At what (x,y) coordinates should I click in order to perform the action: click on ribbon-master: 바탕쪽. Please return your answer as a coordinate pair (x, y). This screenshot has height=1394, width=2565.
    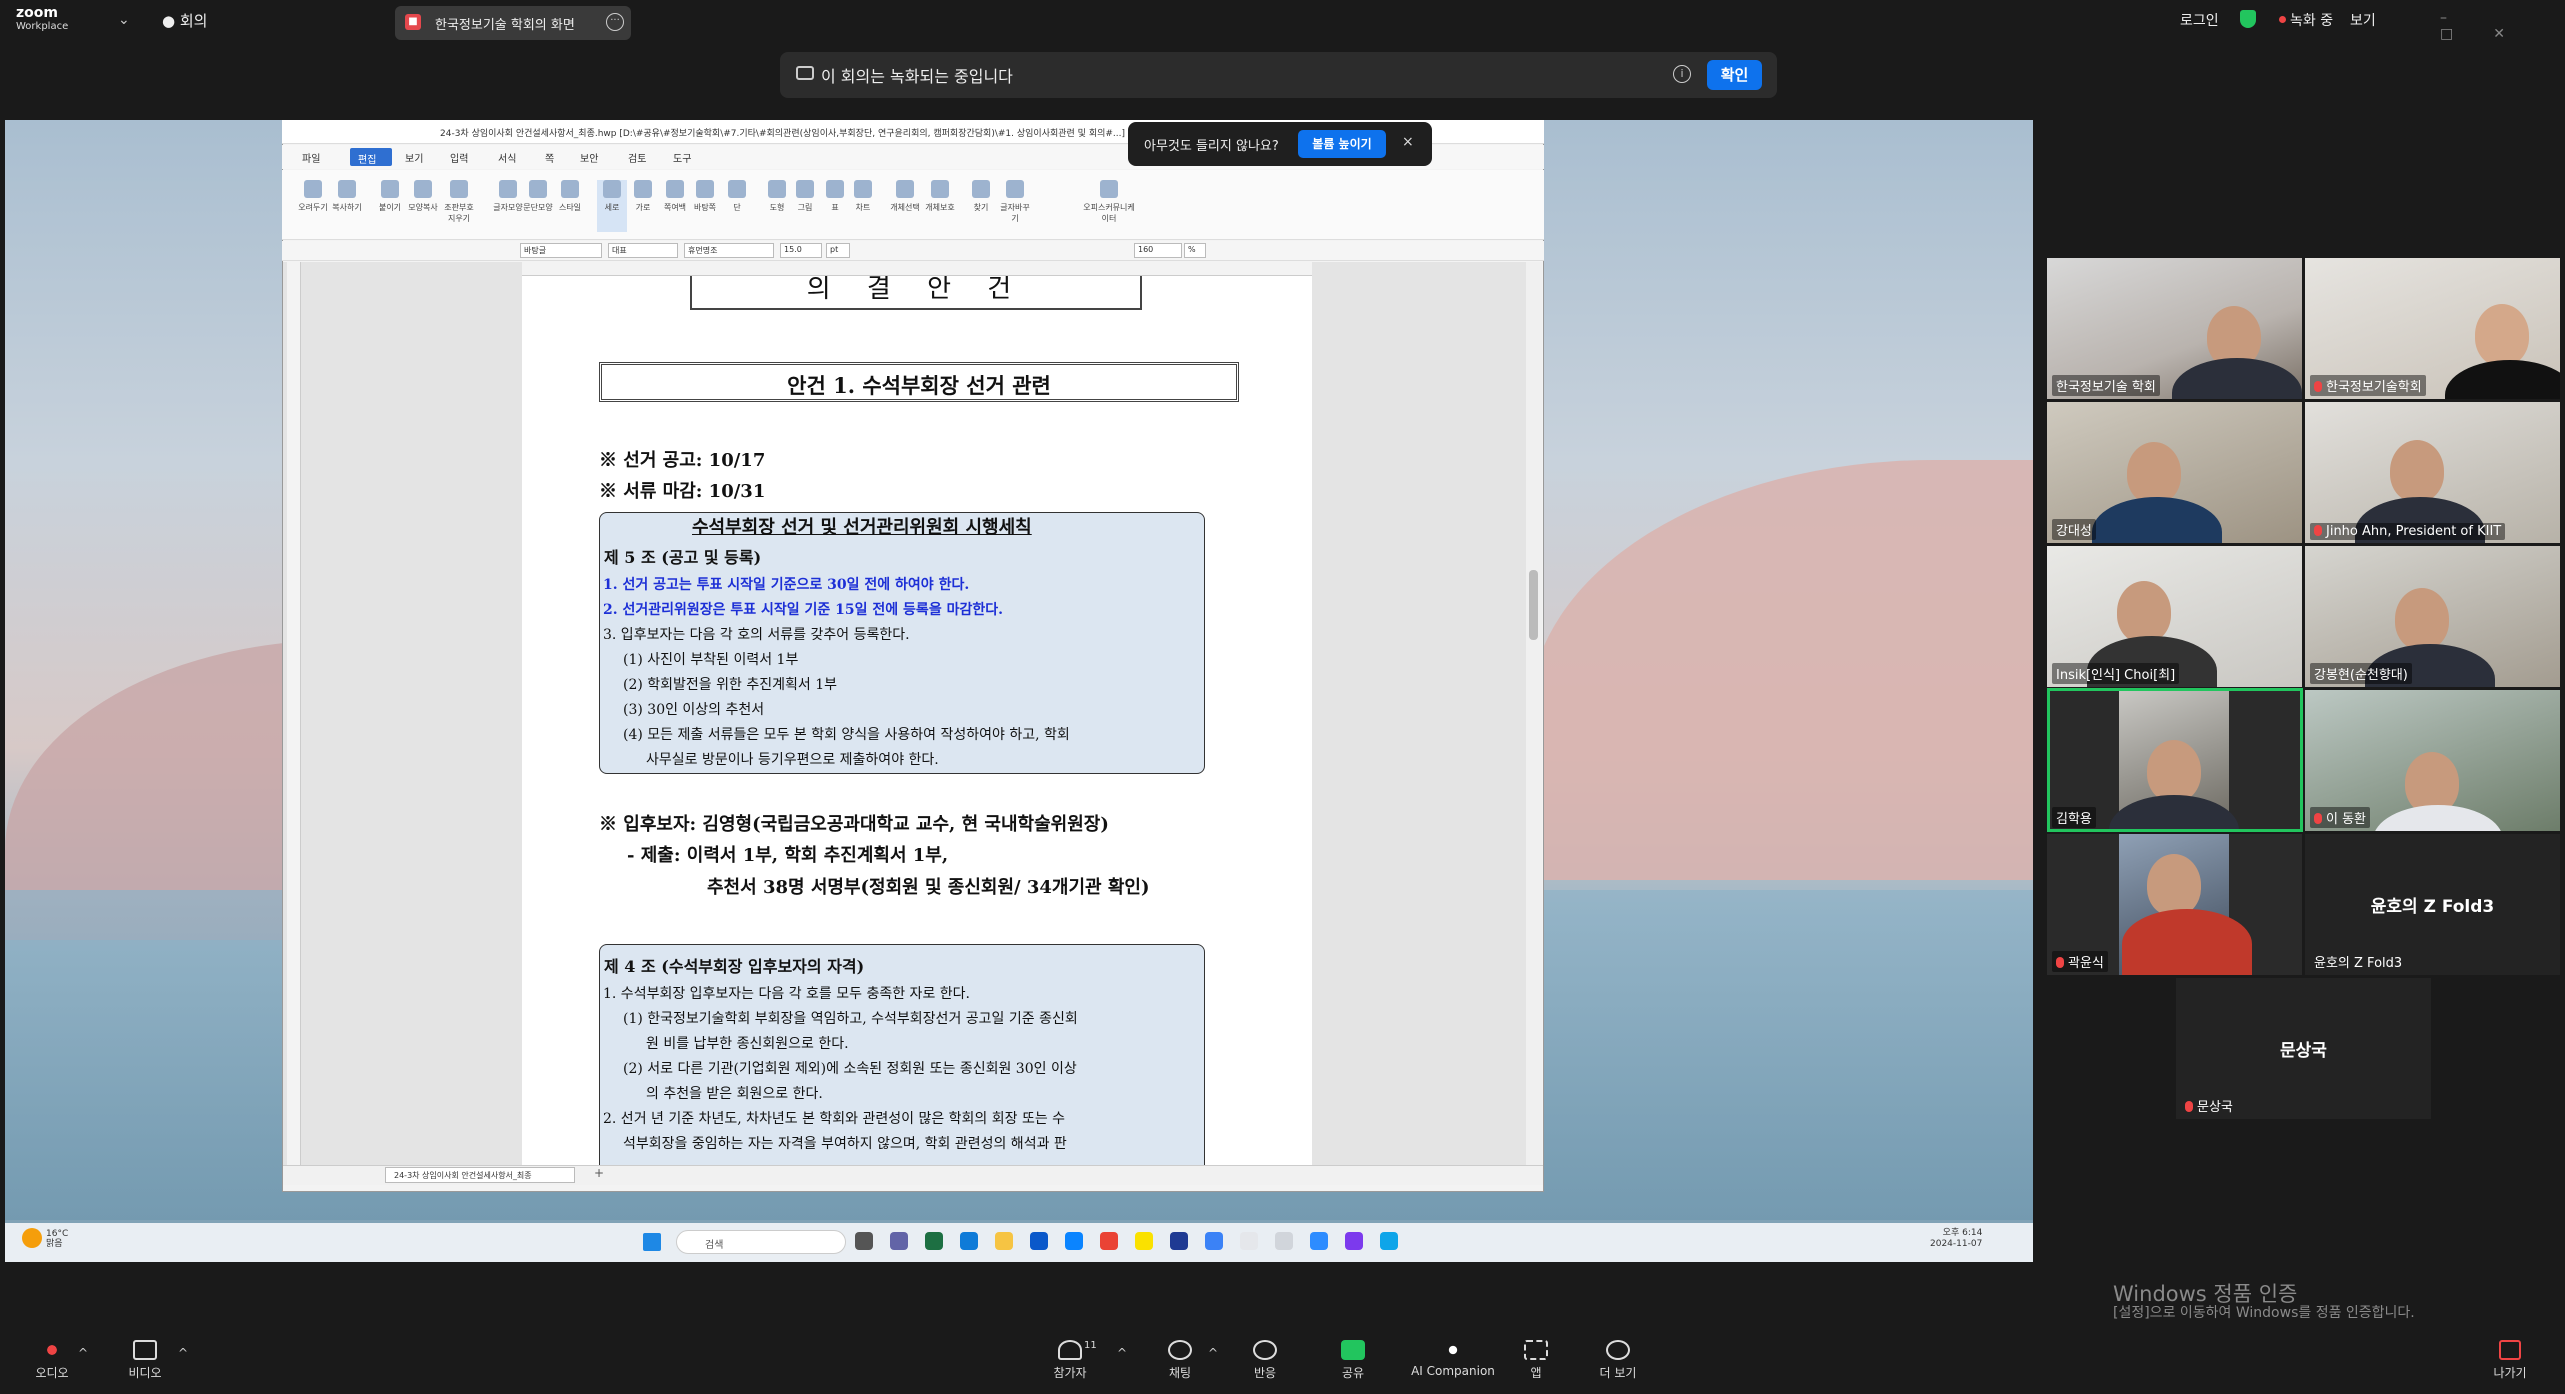
    Looking at the image, I should click on (705, 206).